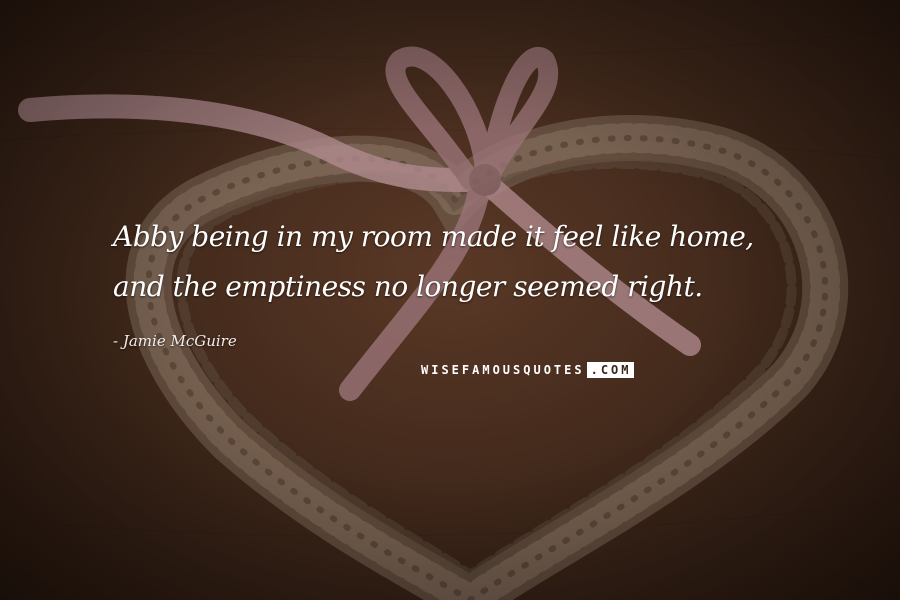 The image size is (900, 600). I want to click on watermark-domain-suffix: .COM, so click(610, 370).